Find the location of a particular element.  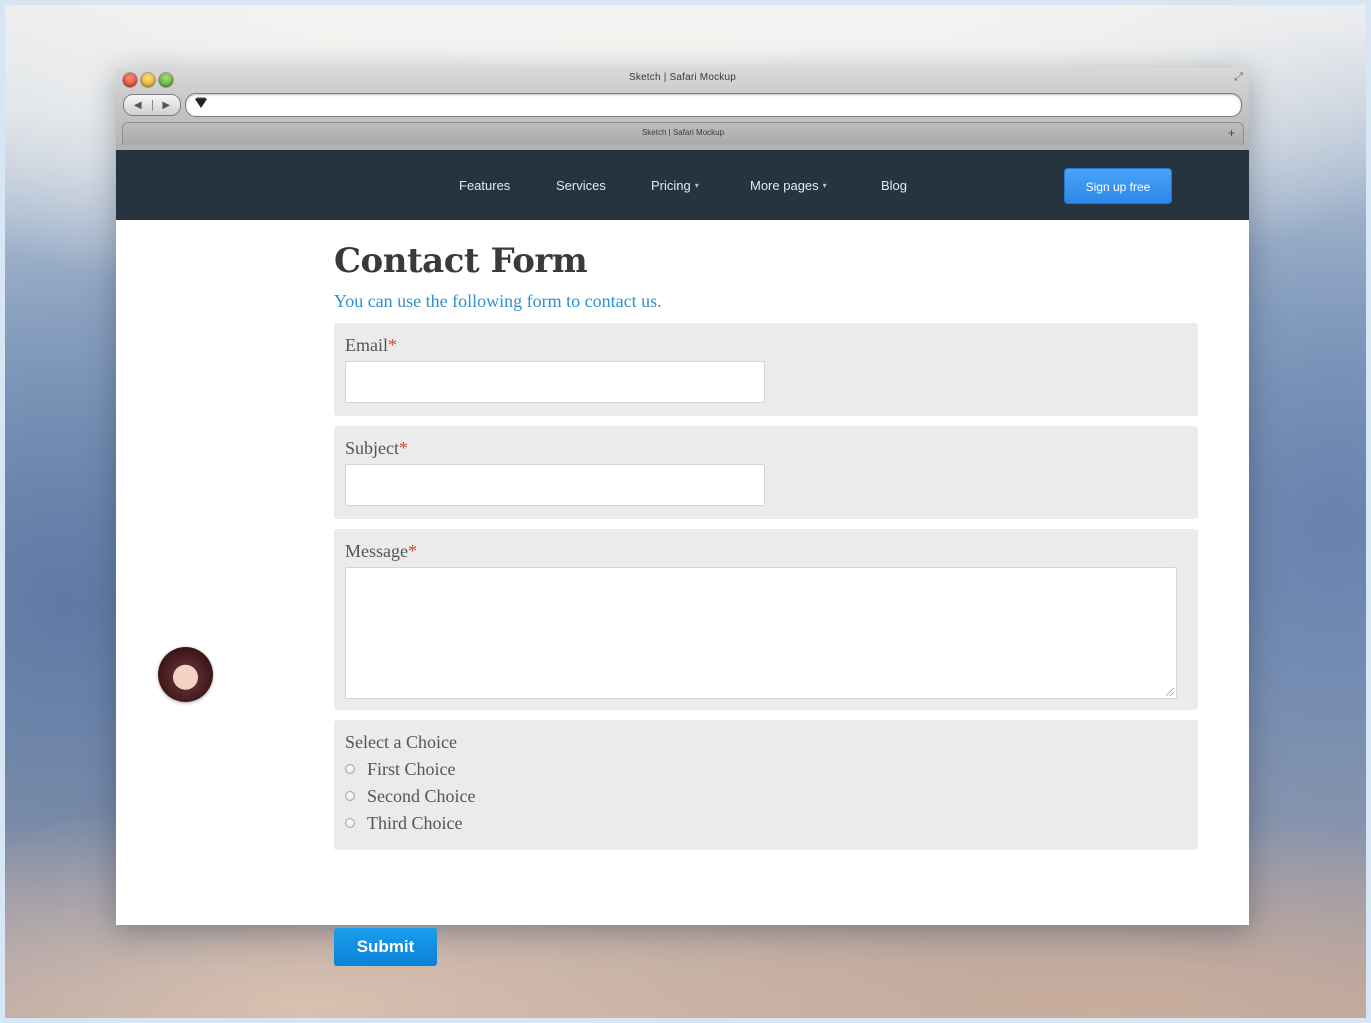

forward-icon: ▶ is located at coordinates (167, 105).